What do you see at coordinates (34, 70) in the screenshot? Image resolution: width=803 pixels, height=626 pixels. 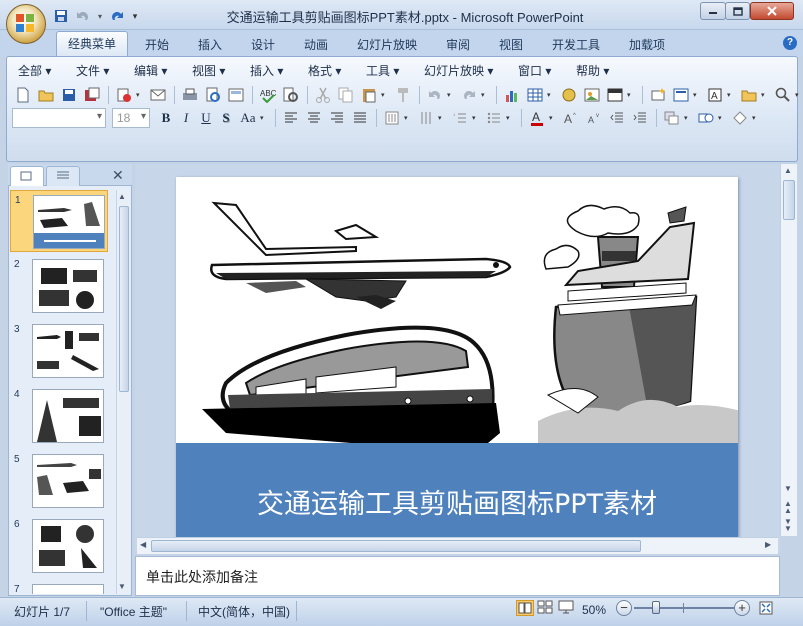 I see `menu-all: 全部 ▾` at bounding box center [34, 70].